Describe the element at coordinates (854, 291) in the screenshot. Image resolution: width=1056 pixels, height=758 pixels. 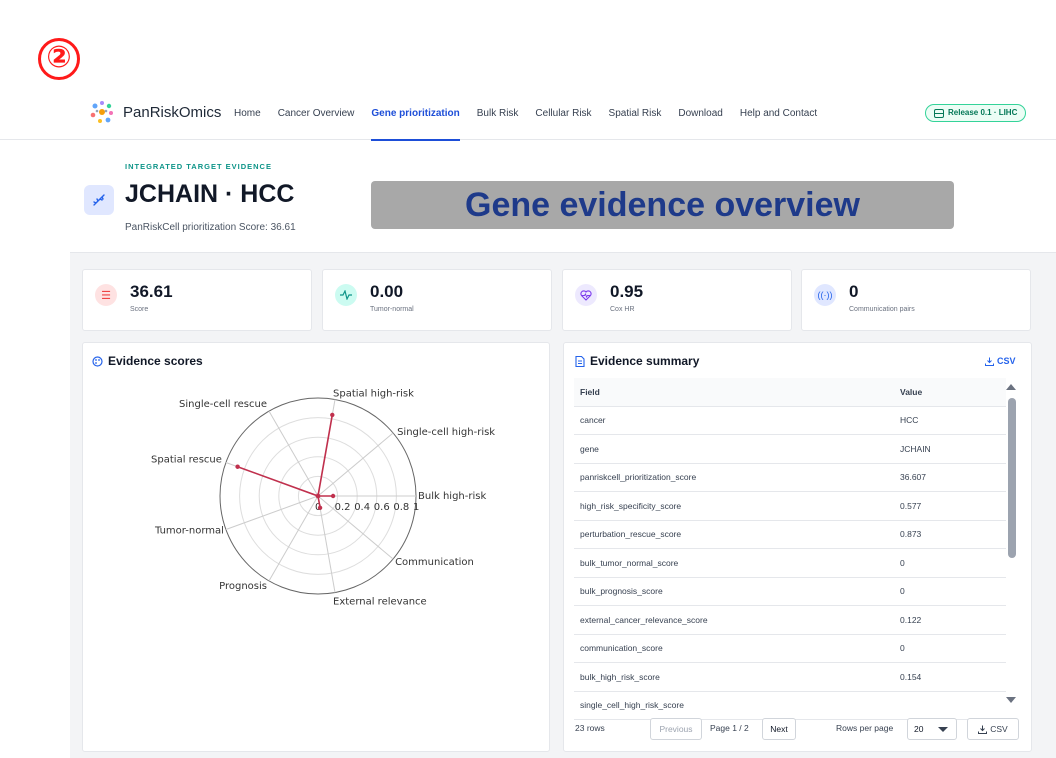
I see `metric-value: 0` at that location.